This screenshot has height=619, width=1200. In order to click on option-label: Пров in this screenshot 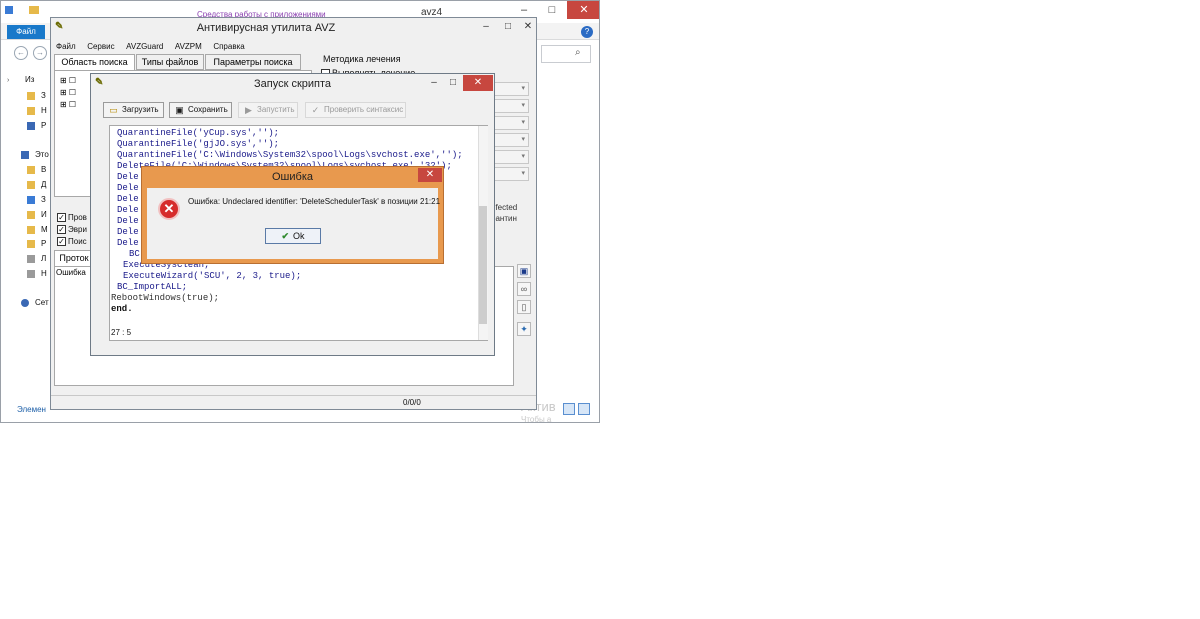, I will do `click(77, 217)`.